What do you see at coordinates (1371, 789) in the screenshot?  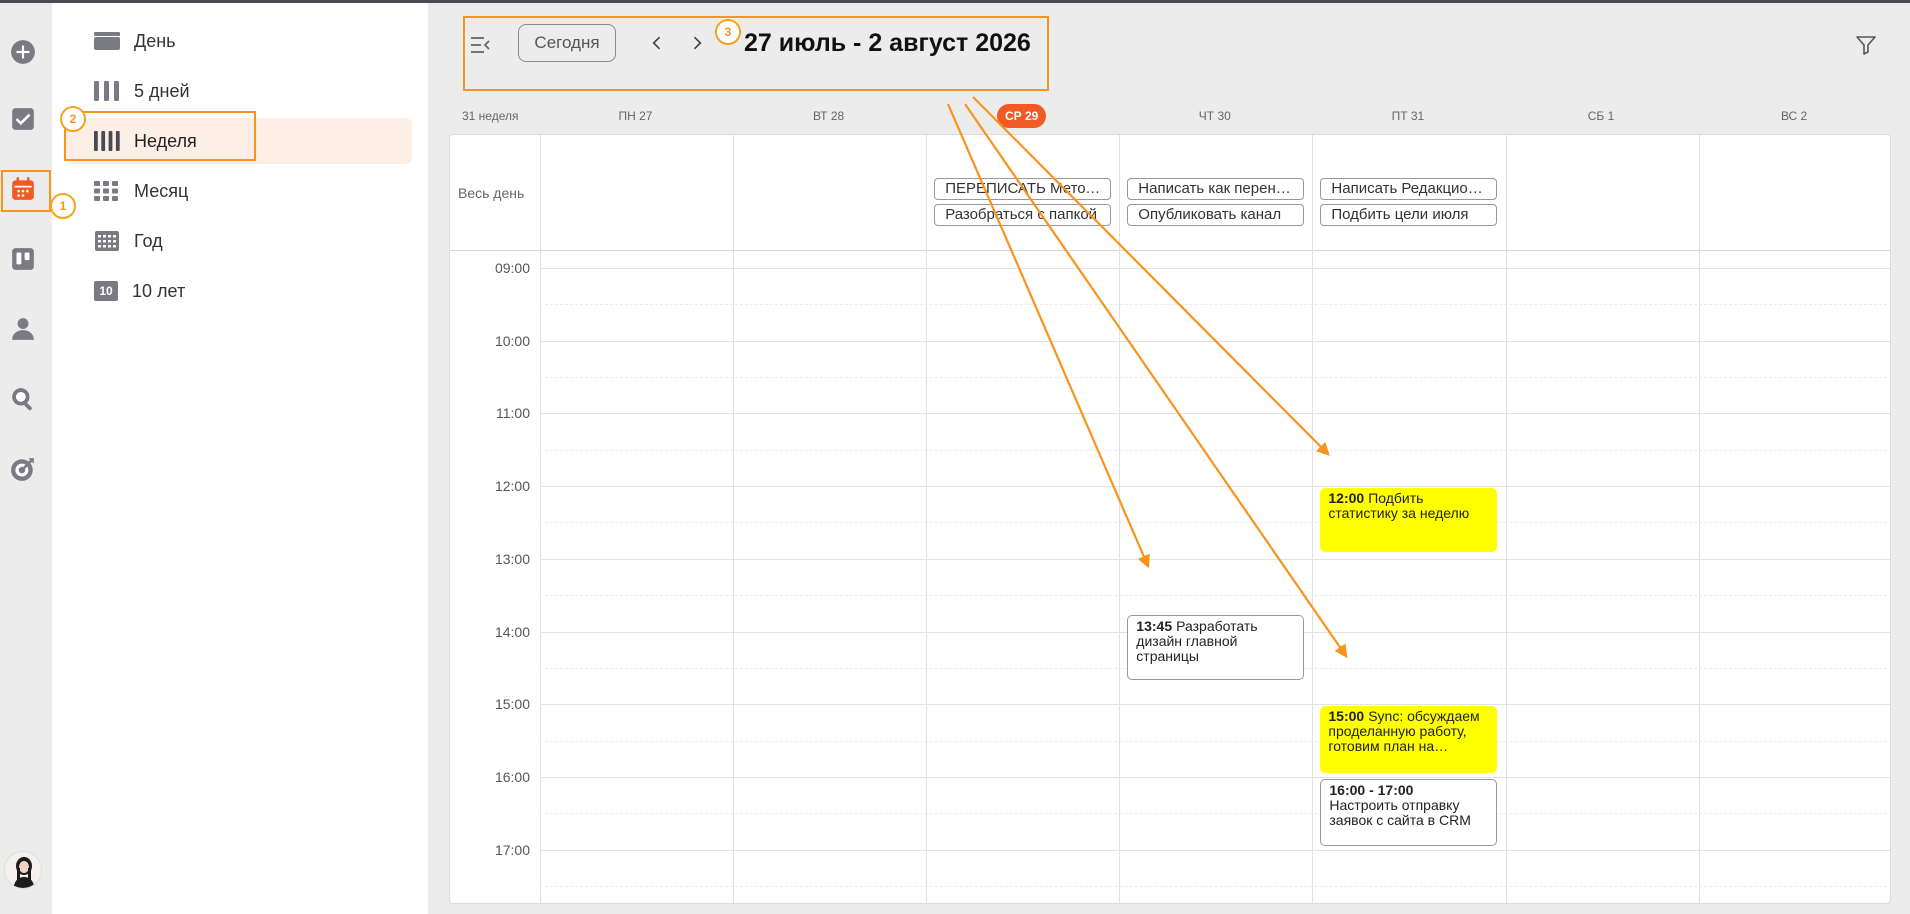 I see `event-time: 16:00 - 17:00` at bounding box center [1371, 789].